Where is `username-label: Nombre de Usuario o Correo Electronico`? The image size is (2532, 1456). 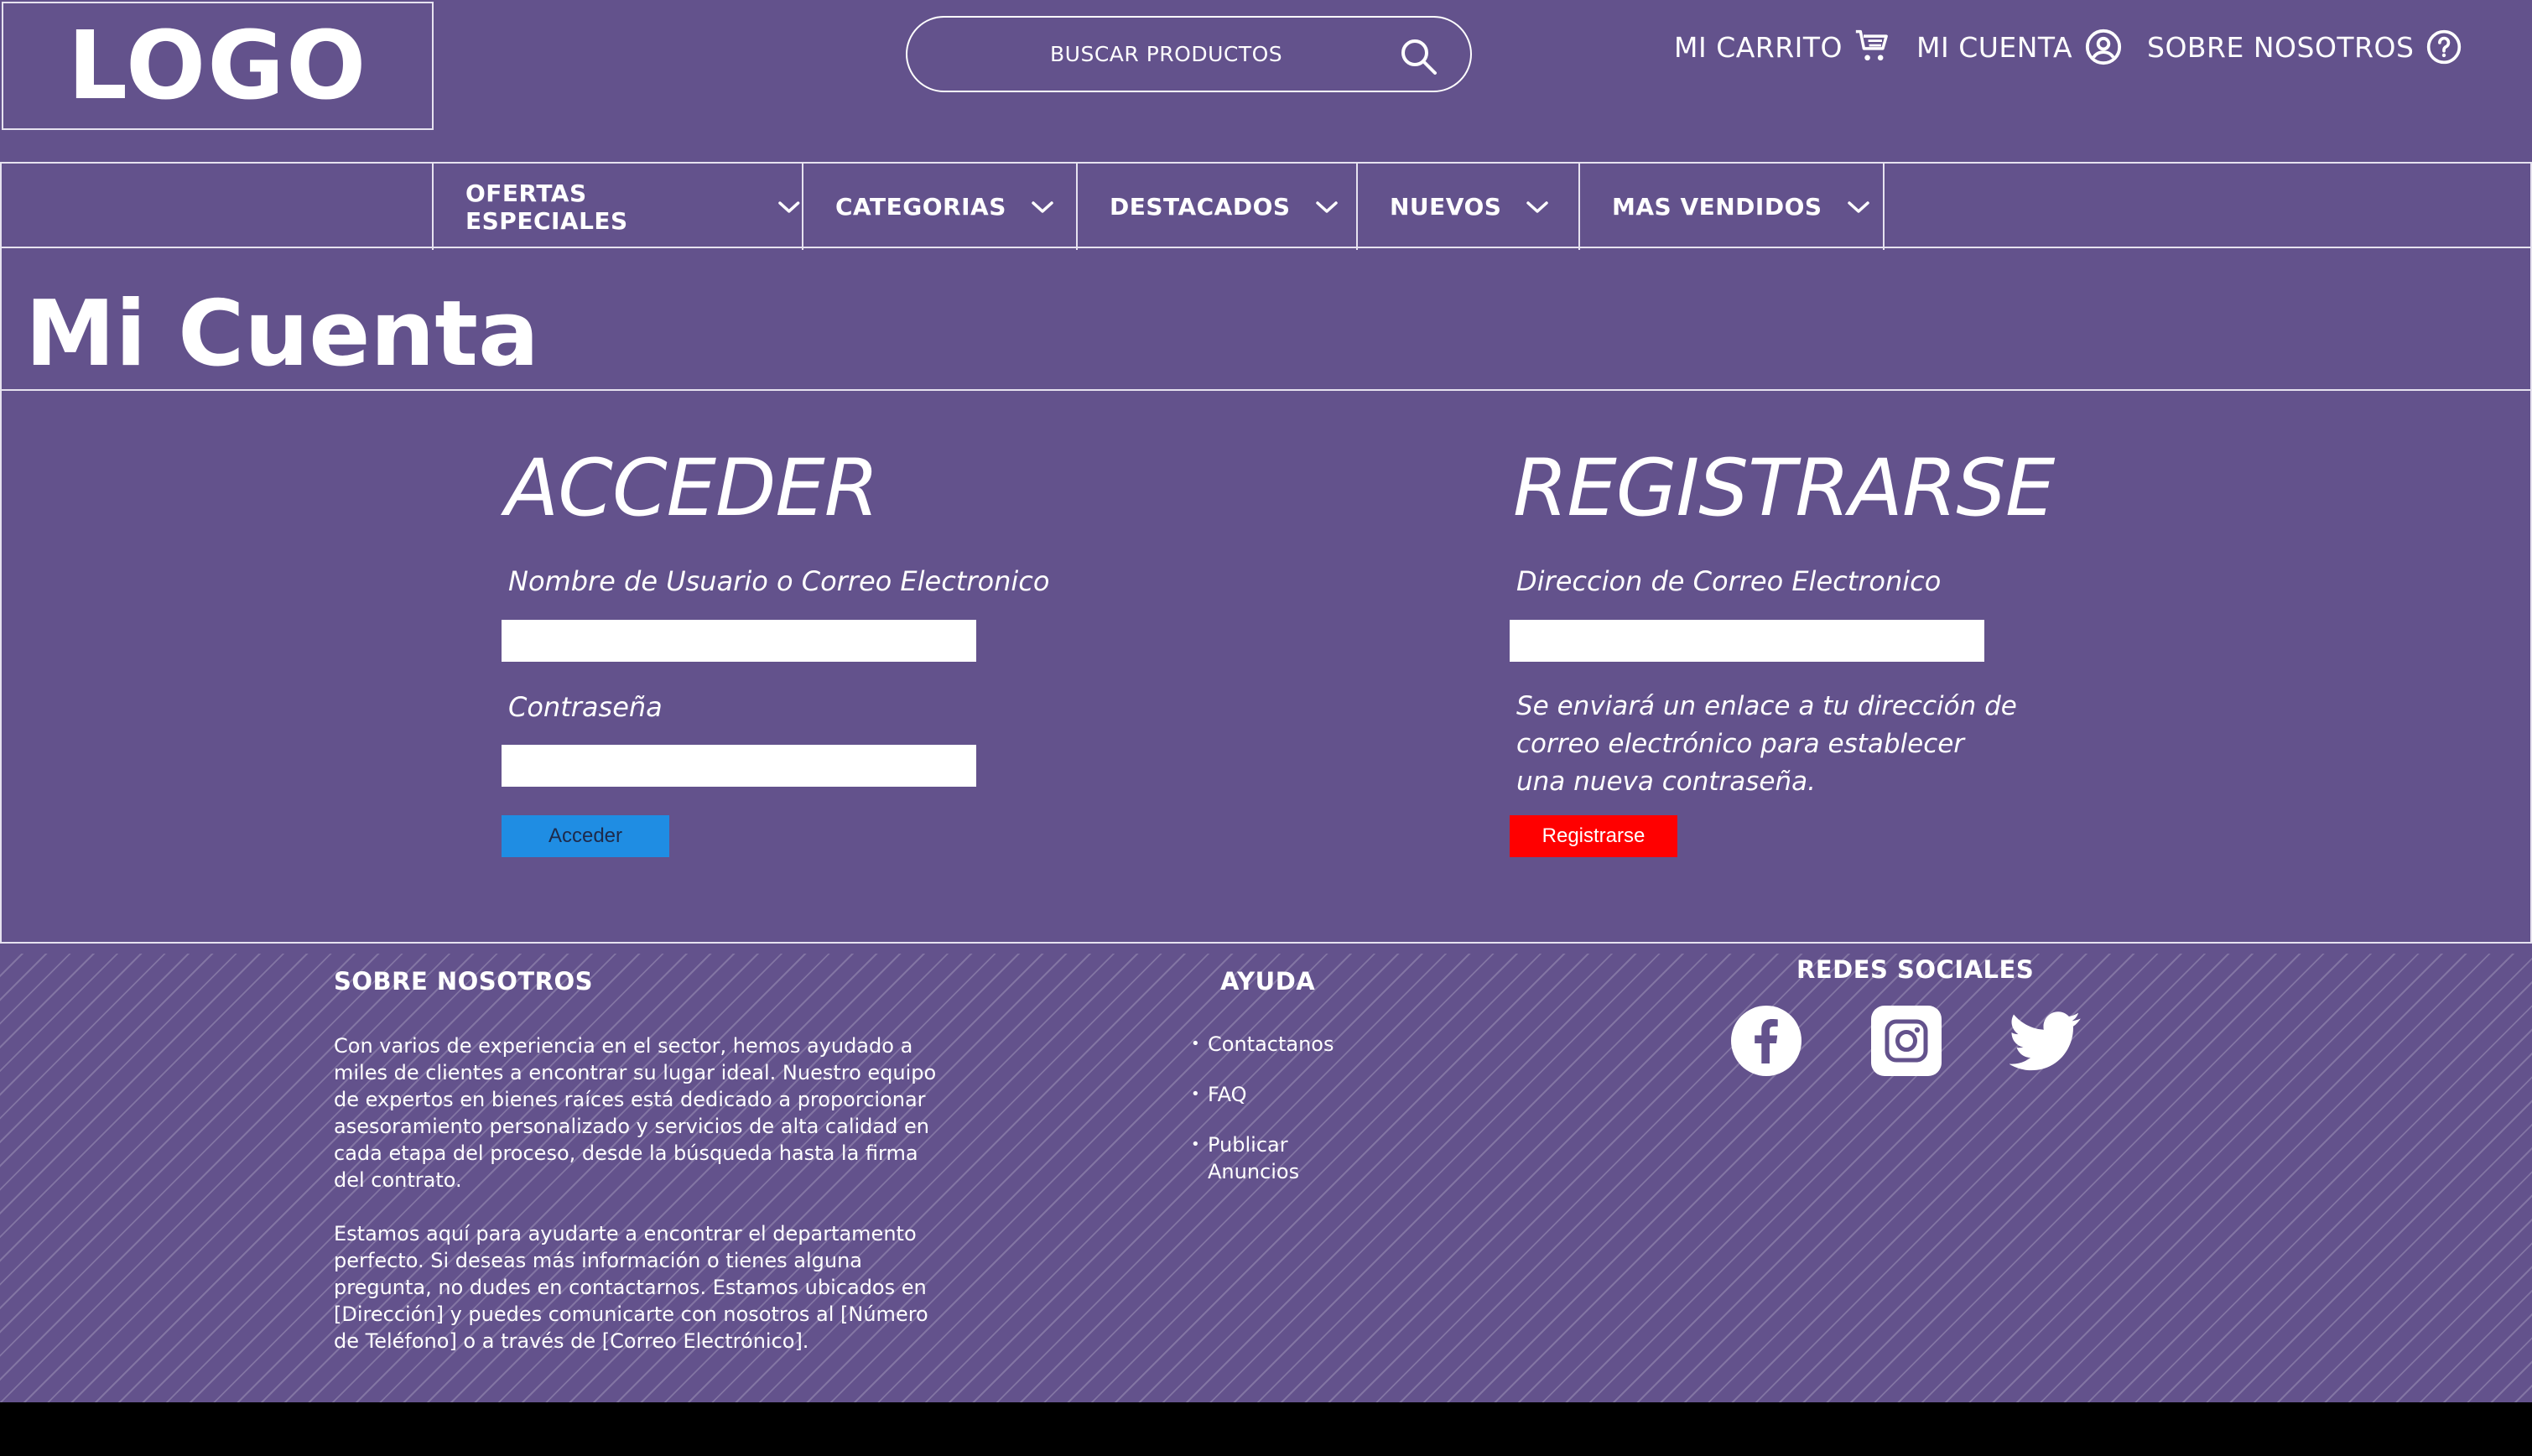 username-label: Nombre de Usuario o Correo Electronico is located at coordinates (779, 581).